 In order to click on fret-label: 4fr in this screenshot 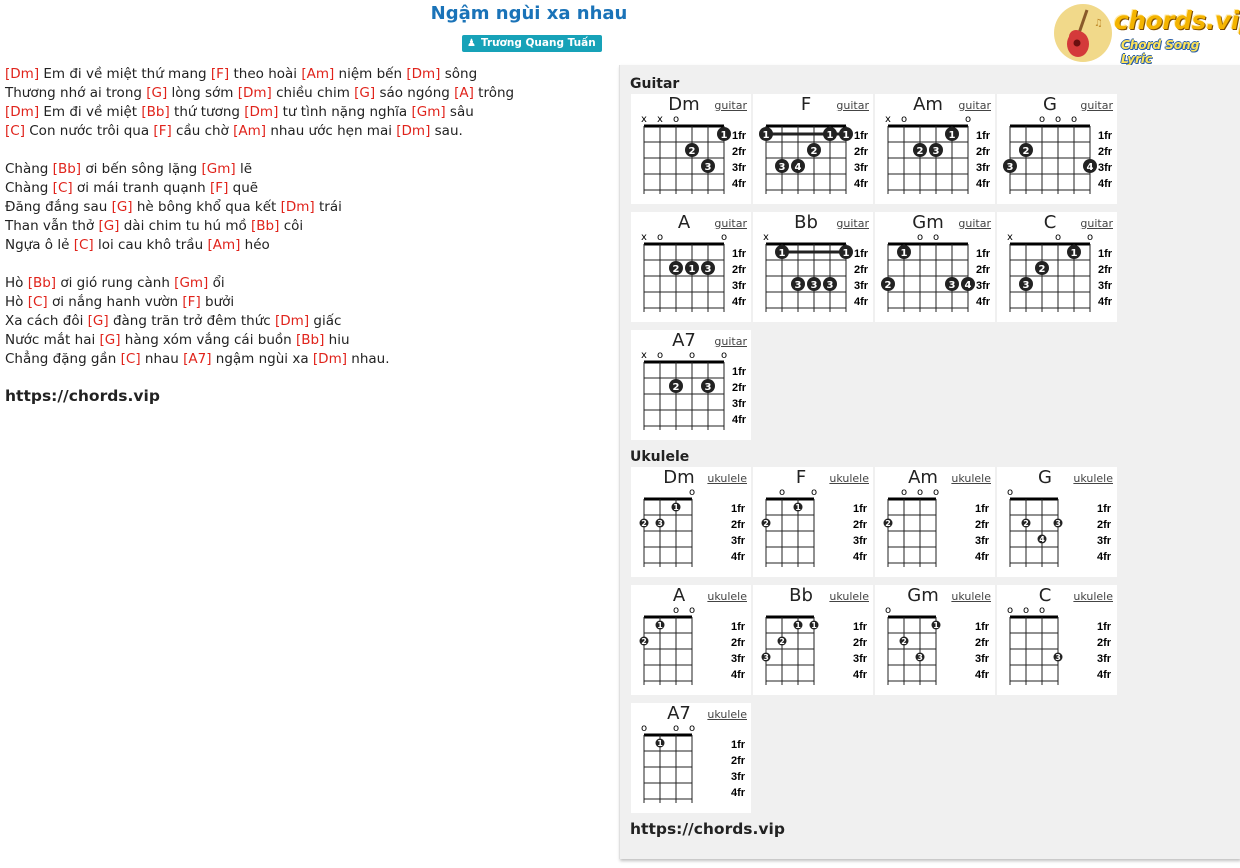, I will do `click(1104, 675)`.